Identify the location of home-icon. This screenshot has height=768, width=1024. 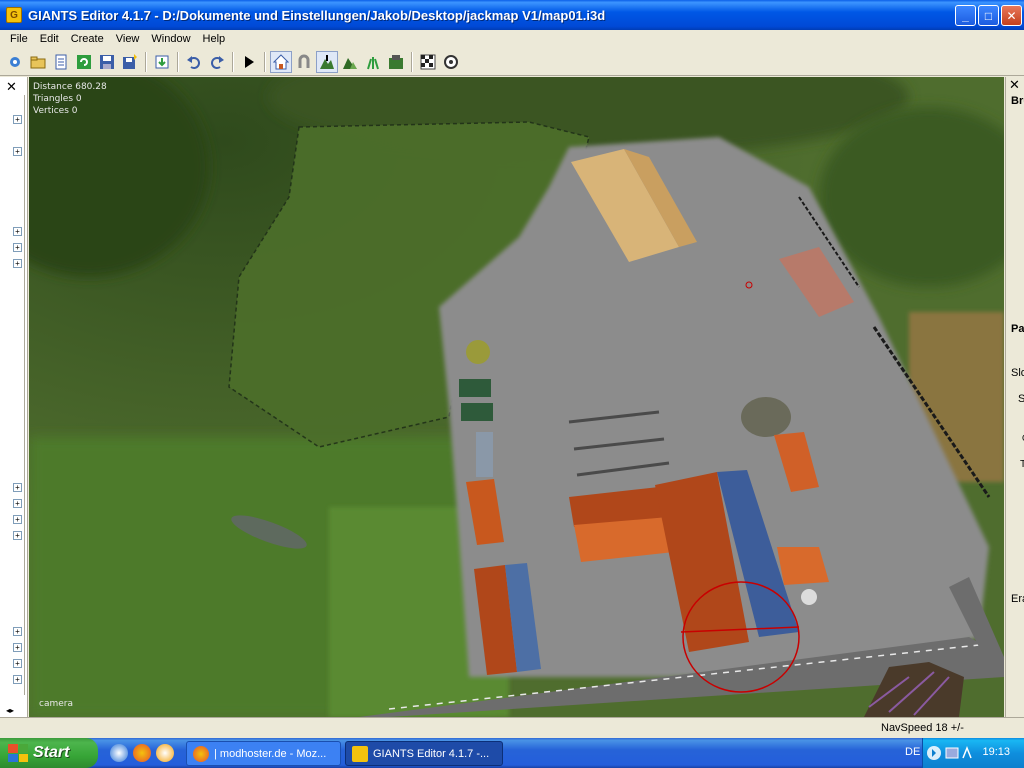
(281, 61).